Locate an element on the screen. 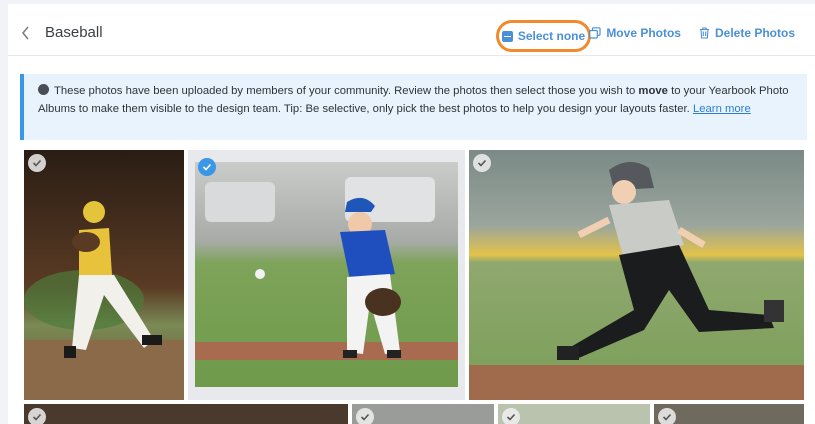  learn-more-link: Learn more is located at coordinates (722, 109).